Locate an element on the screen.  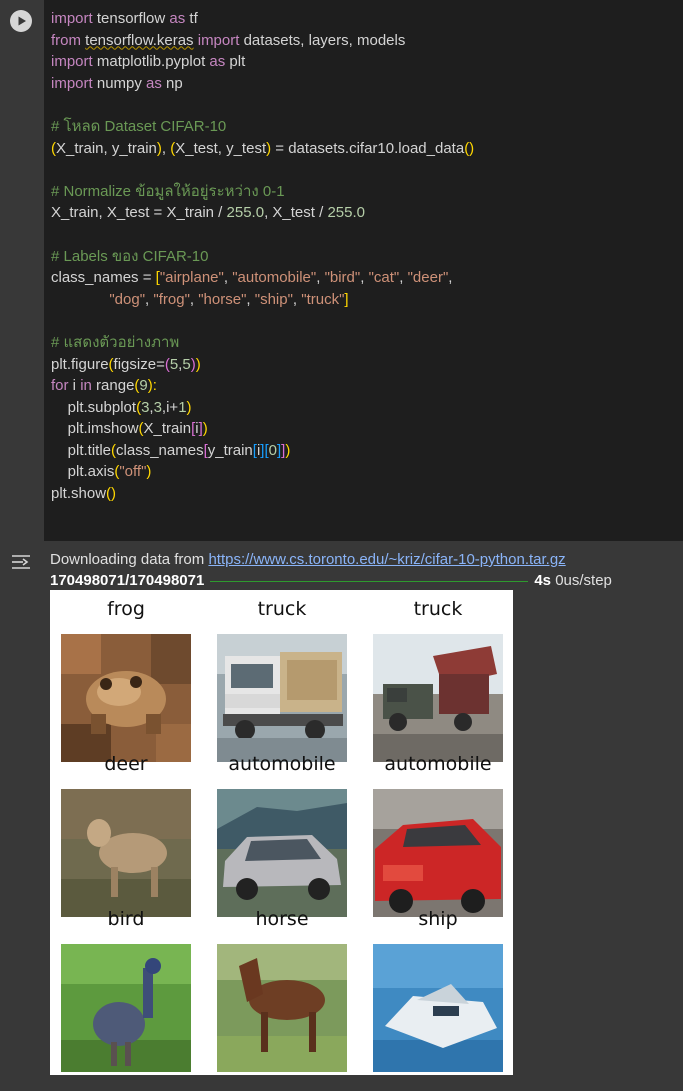
code-line: plt.title(class_names[y_train[i][0]]) is located at coordinates (171, 450).